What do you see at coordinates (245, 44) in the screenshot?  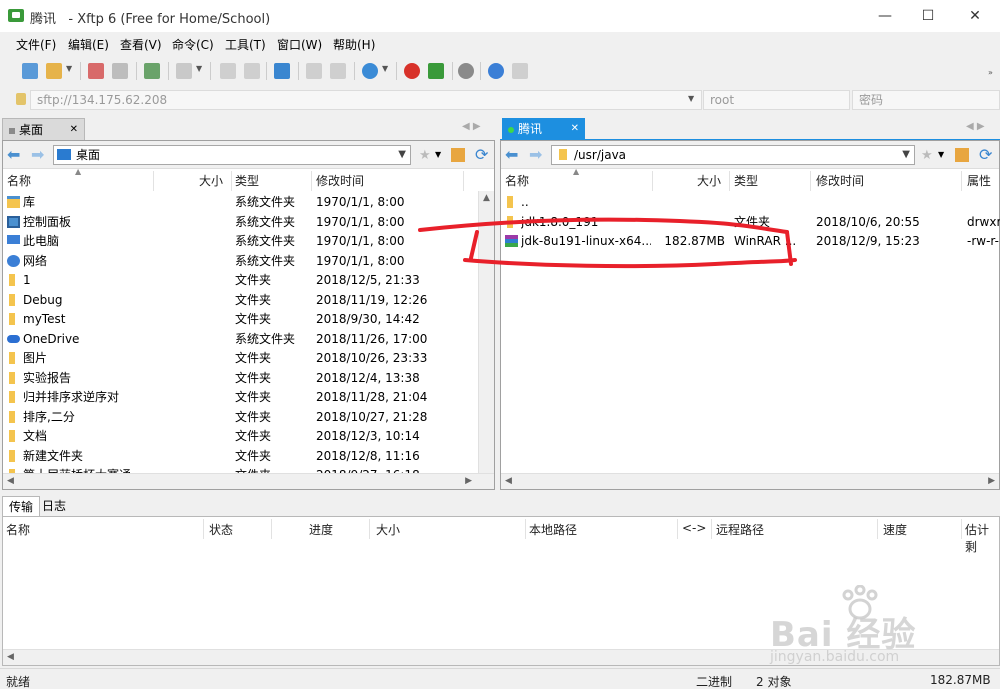 I see `menu-tools: 工具(T)` at bounding box center [245, 44].